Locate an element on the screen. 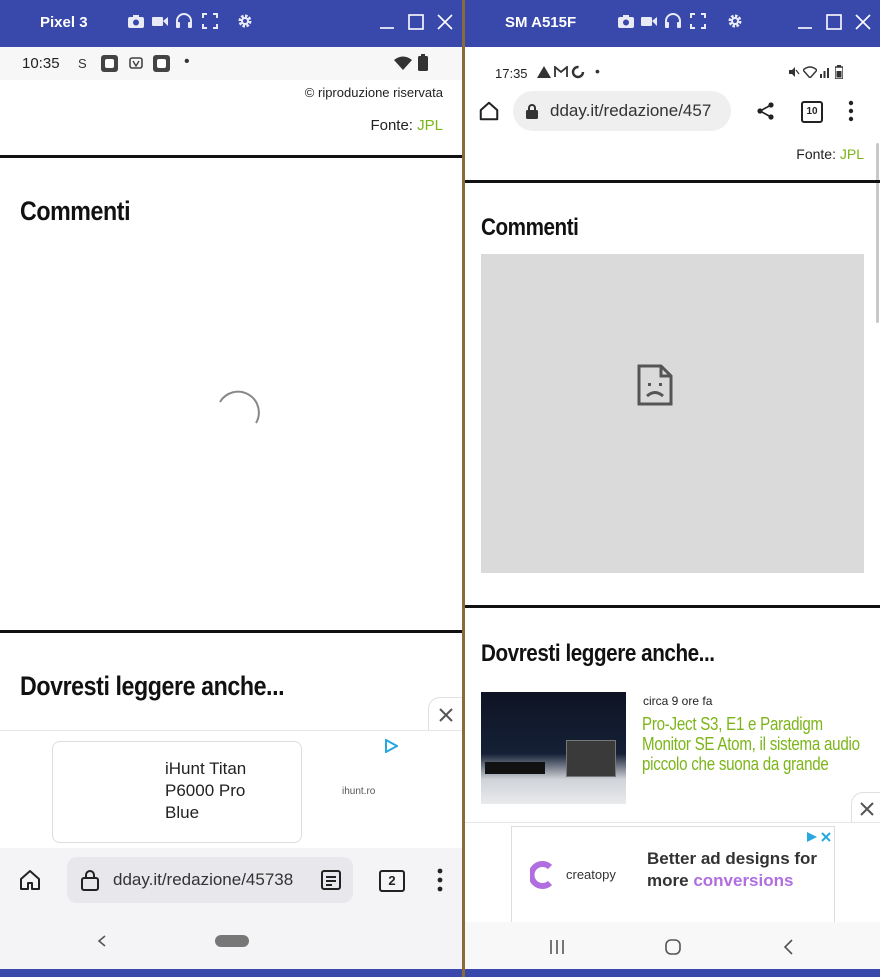 The width and height of the screenshot is (880, 977). wifi-icon is located at coordinates (403, 63).